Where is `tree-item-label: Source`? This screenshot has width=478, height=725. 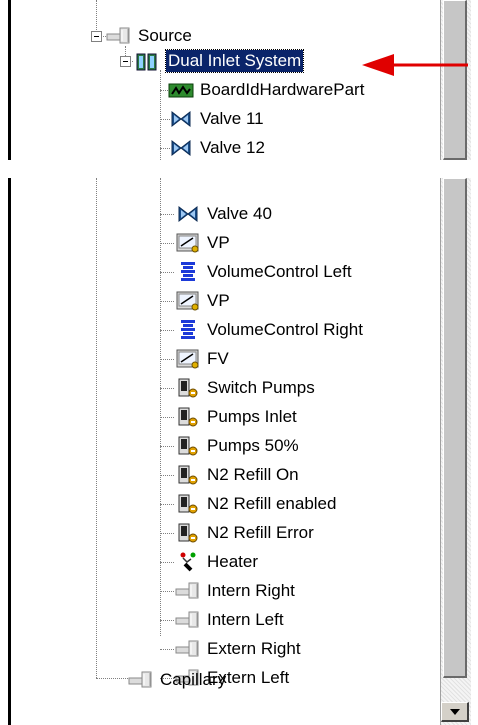
tree-item-label: Source is located at coordinates (165, 35).